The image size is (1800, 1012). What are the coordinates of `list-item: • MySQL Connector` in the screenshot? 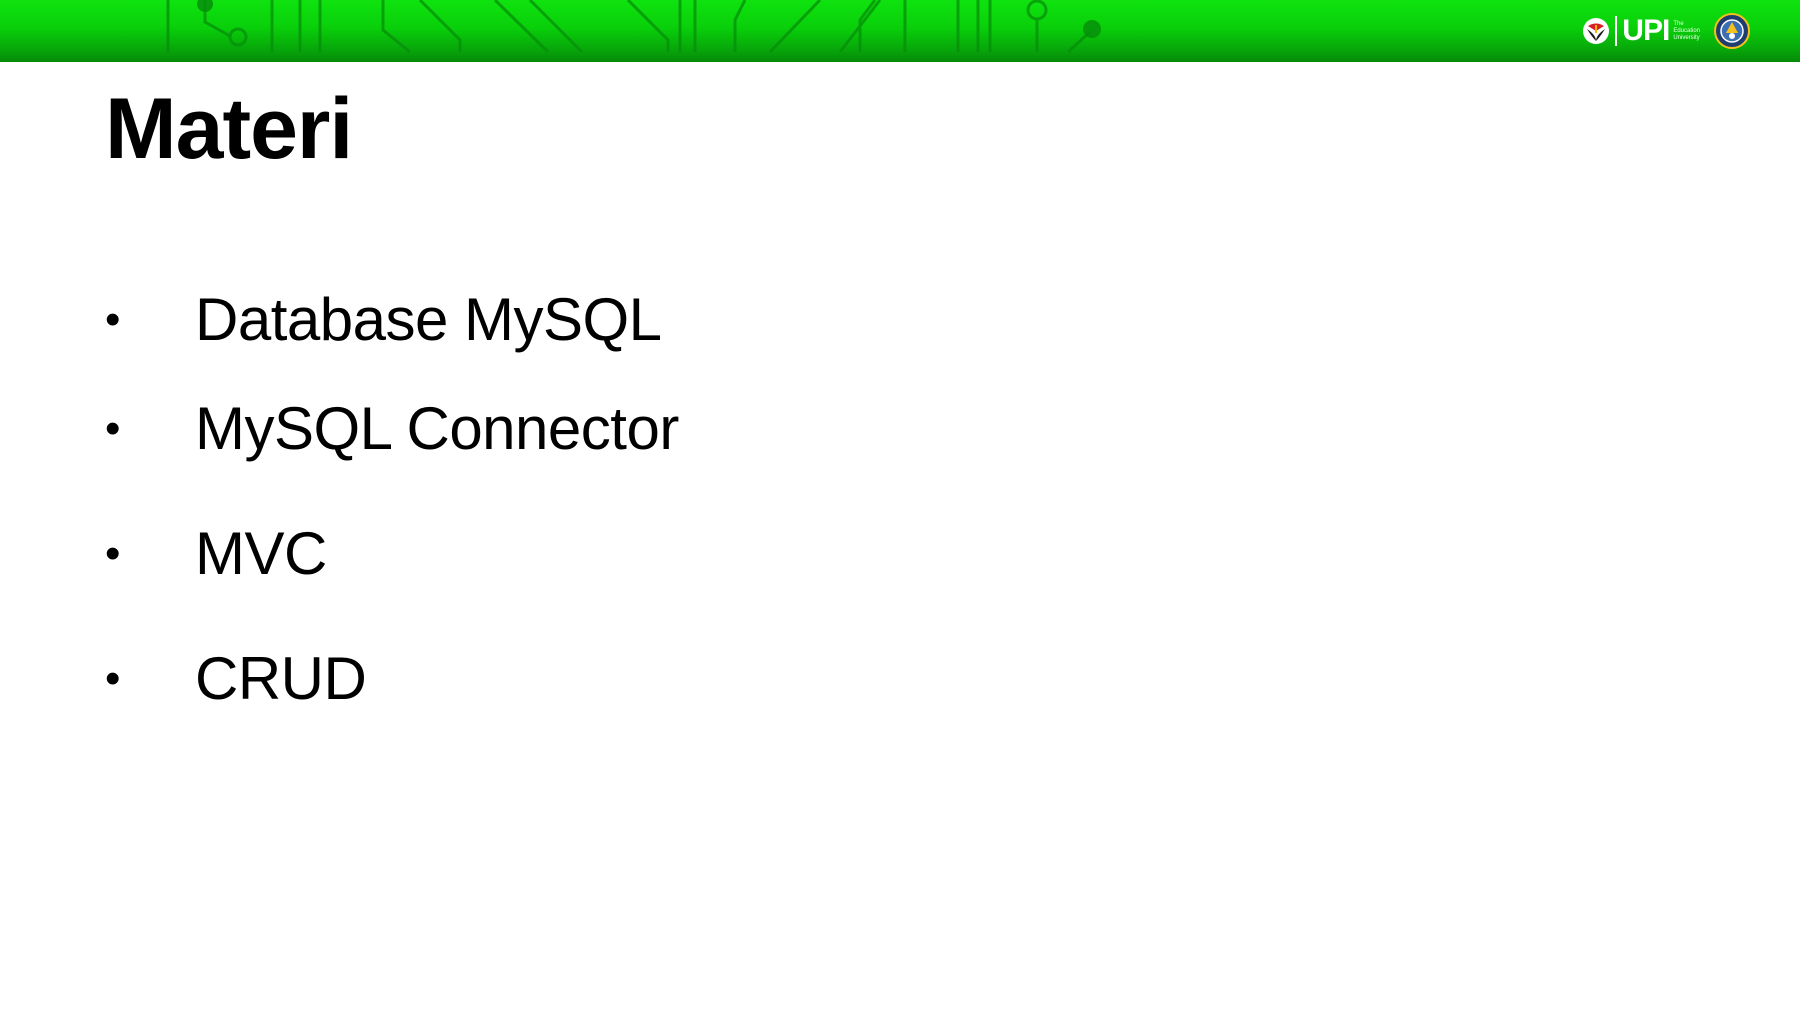 It's located at (392, 428).